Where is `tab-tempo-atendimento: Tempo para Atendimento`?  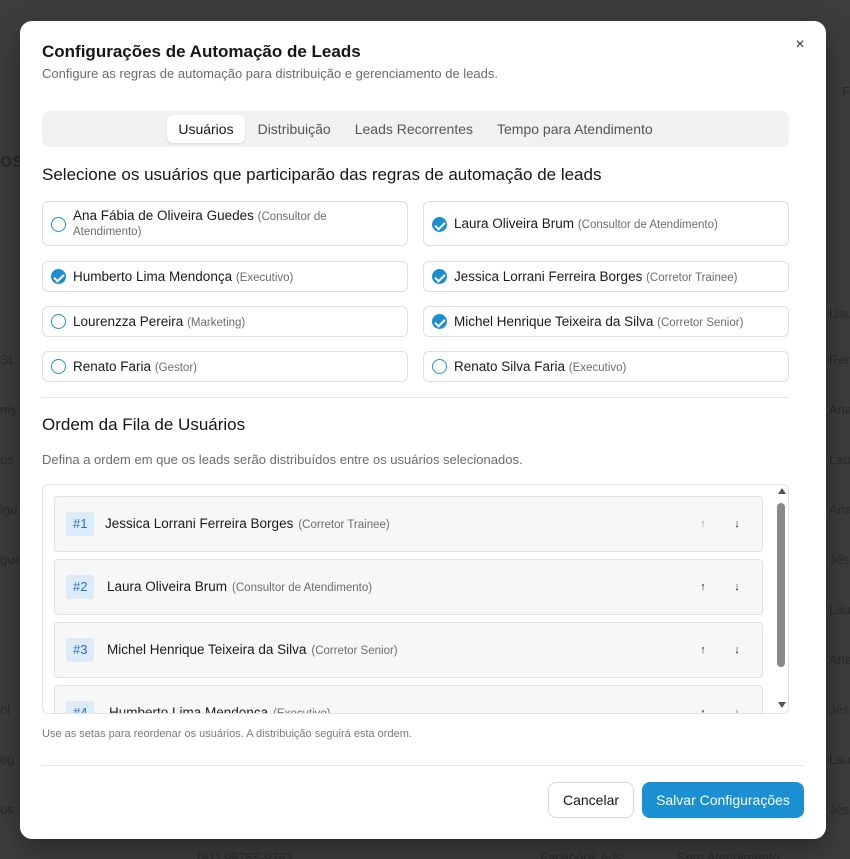 tab-tempo-atendimento: Tempo para Atendimento is located at coordinates (575, 129).